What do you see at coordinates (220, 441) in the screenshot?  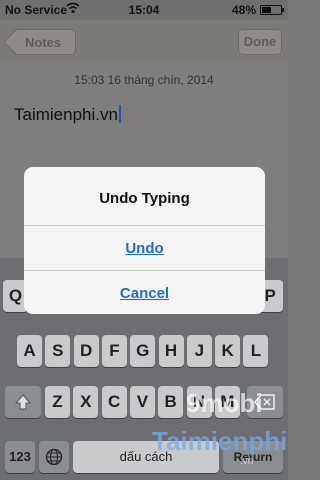 I see `watermark-line-2: Taimienphi` at bounding box center [220, 441].